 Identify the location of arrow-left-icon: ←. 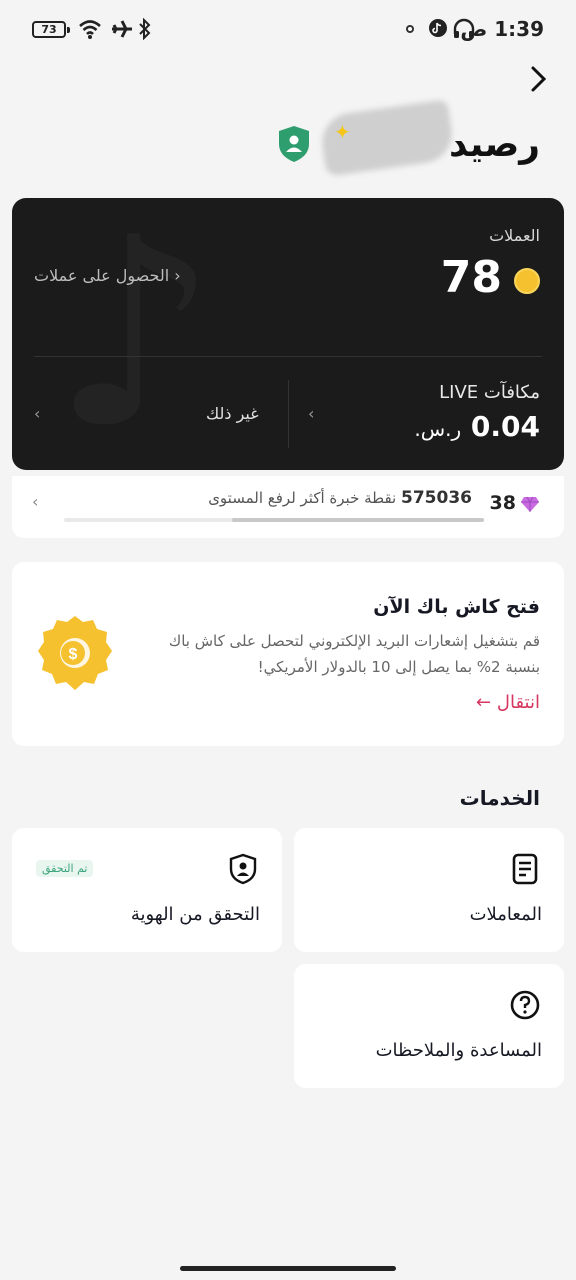
(484, 702).